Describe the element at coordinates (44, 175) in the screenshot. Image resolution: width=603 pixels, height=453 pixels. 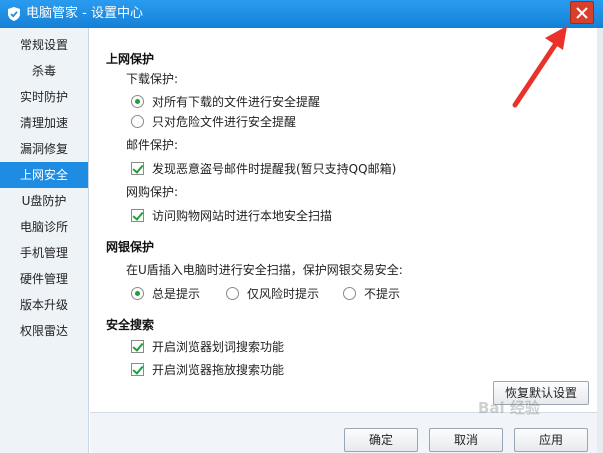
I see `sidebar-item-internet-security: 上网安全` at that location.